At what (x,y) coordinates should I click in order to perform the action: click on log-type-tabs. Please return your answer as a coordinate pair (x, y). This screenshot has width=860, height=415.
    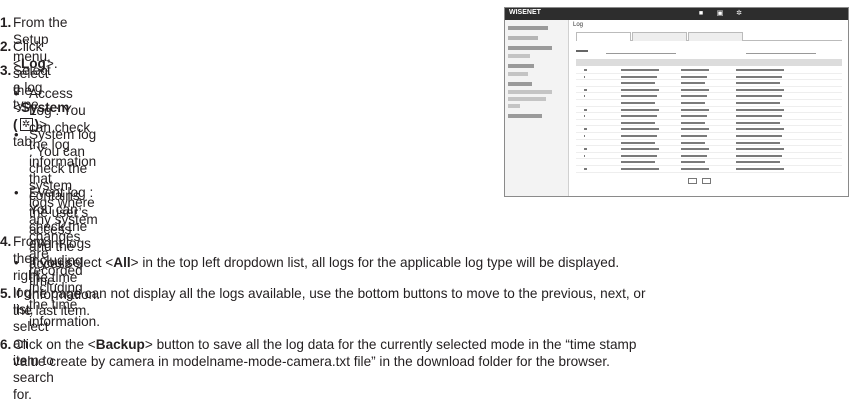
    Looking at the image, I should click on (709, 36).